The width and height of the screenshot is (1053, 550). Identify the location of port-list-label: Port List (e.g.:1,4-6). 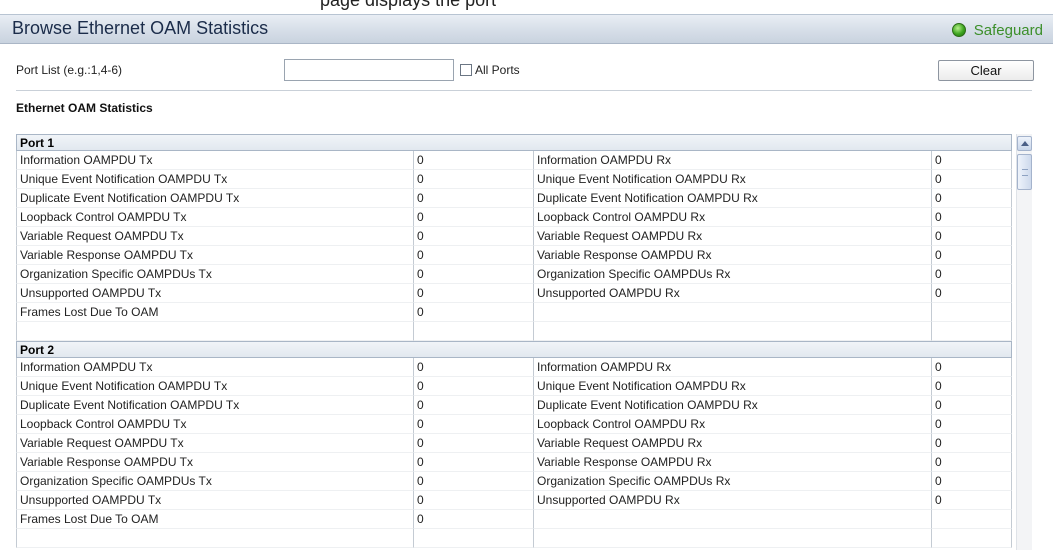
(69, 70).